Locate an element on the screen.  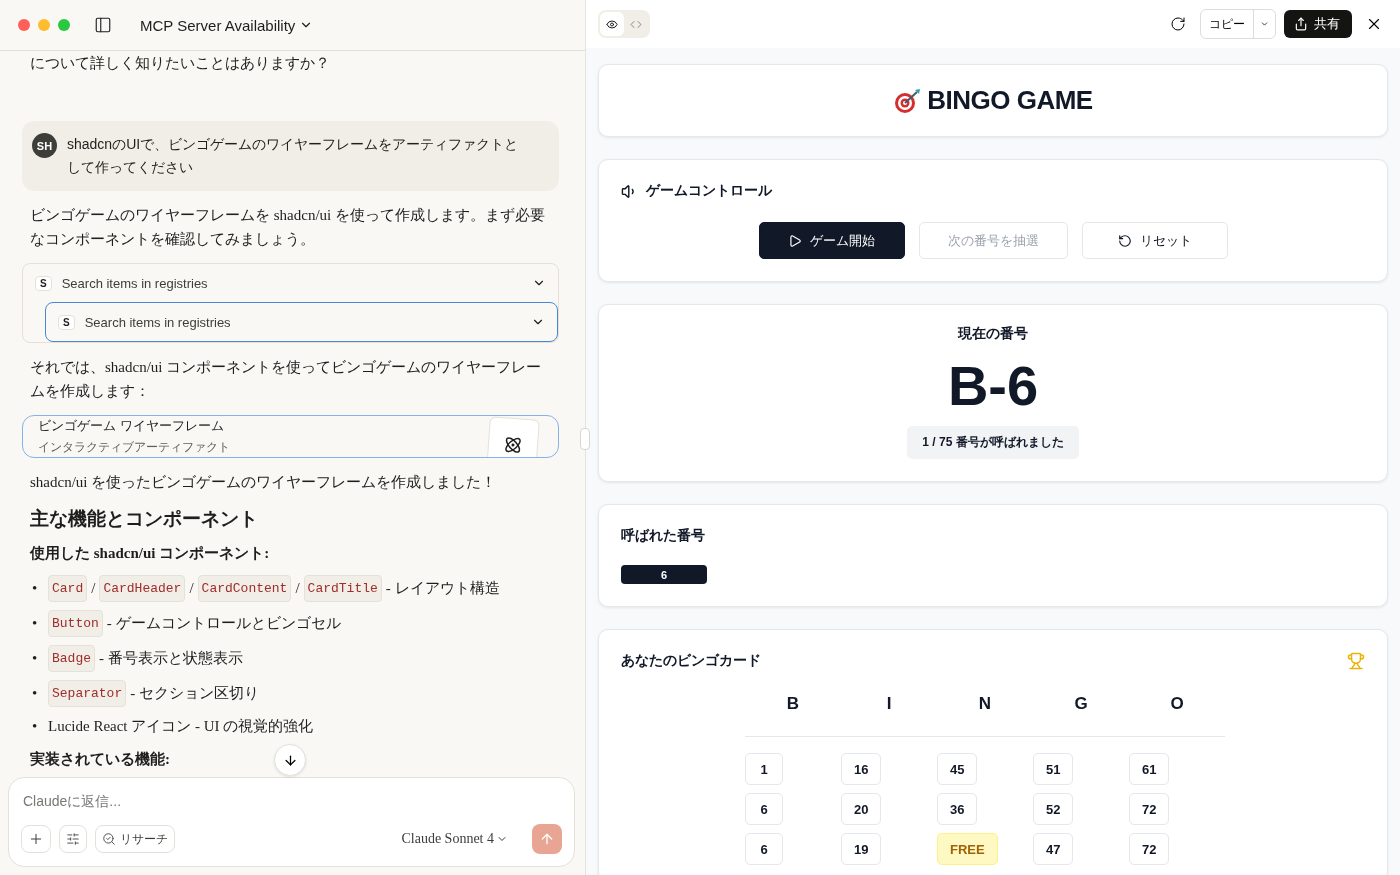
artifact-subtitle: インタラクティブアーティファクト is located at coordinates (134, 447).